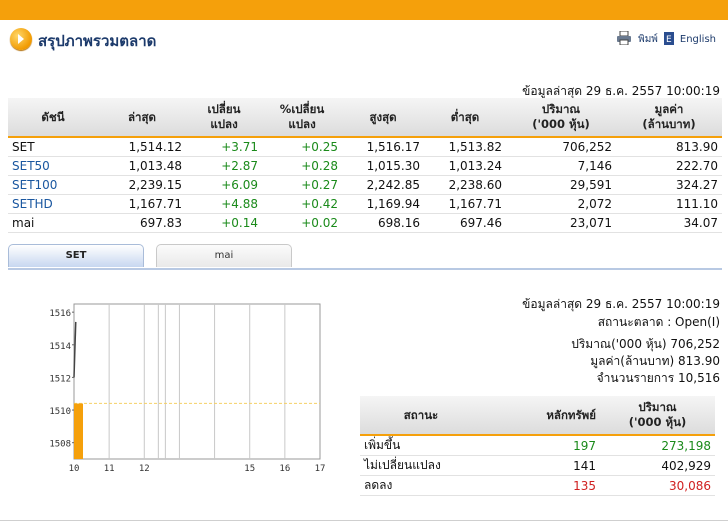 This screenshot has height=524, width=728. Describe the element at coordinates (74, 469) in the screenshot. I see `chart-x-tick-label: 10` at that location.